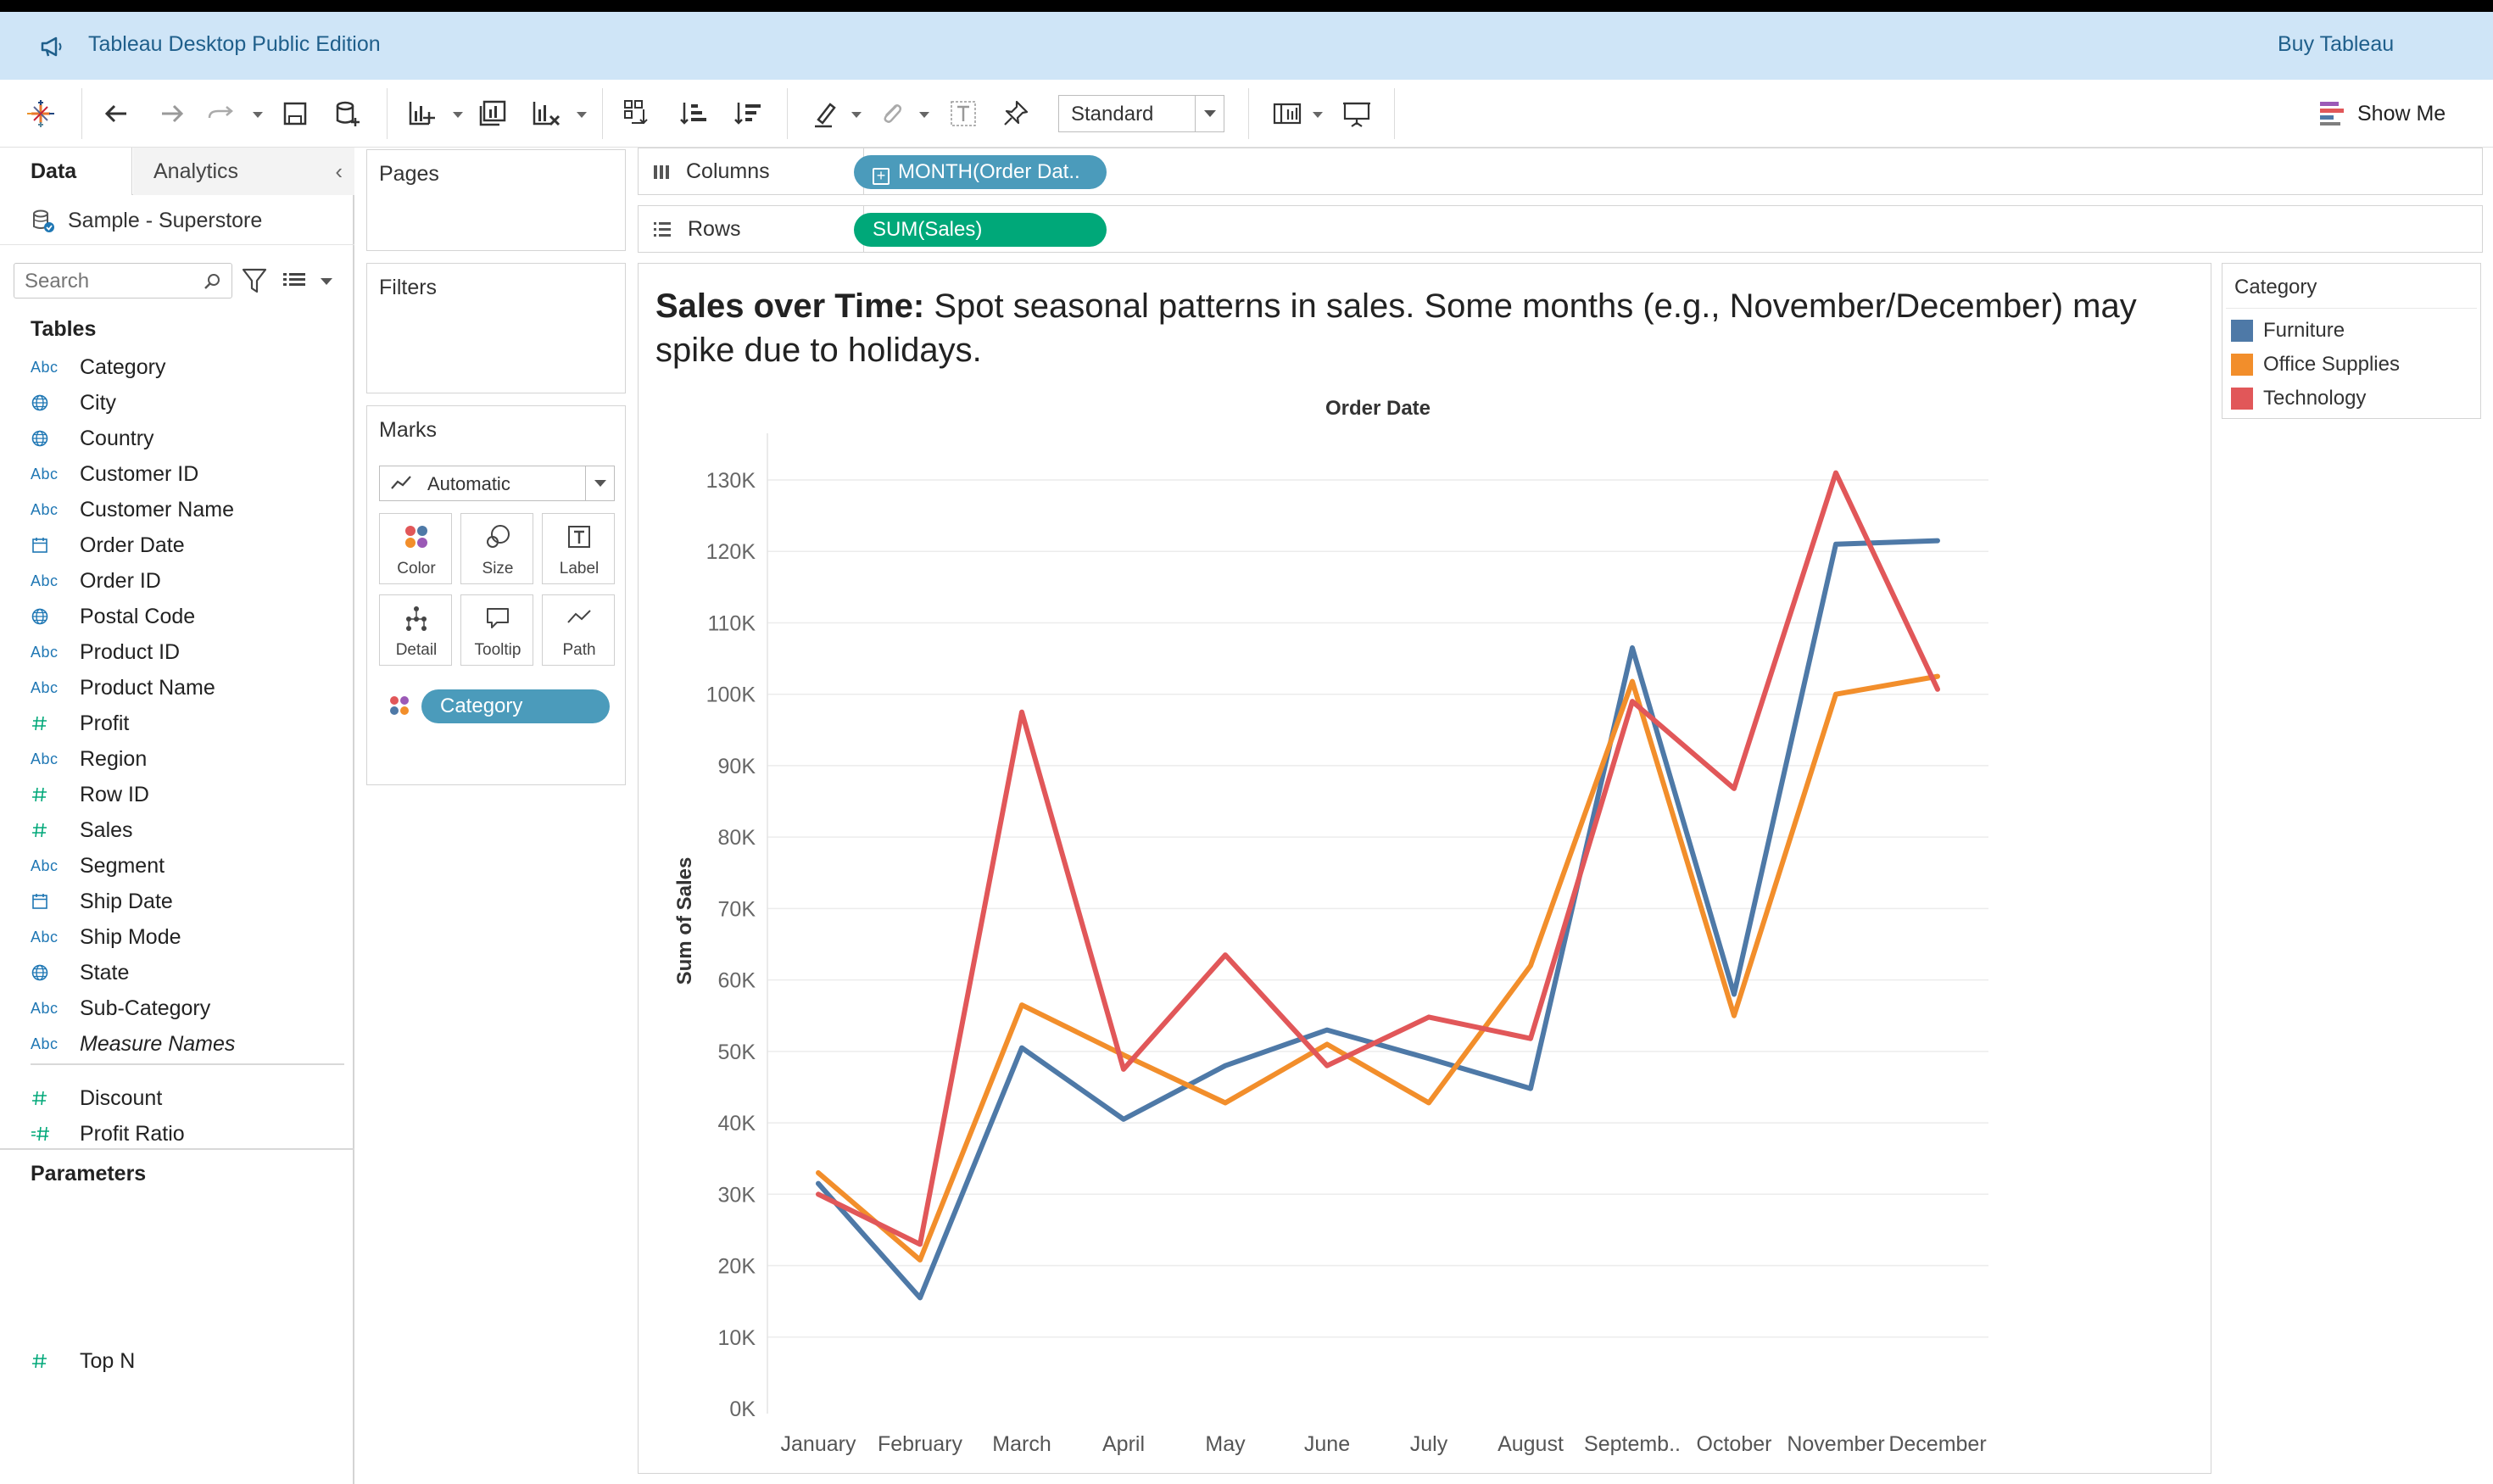 The image size is (2493, 1484). I want to click on group-dropdown-icon, so click(924, 115).